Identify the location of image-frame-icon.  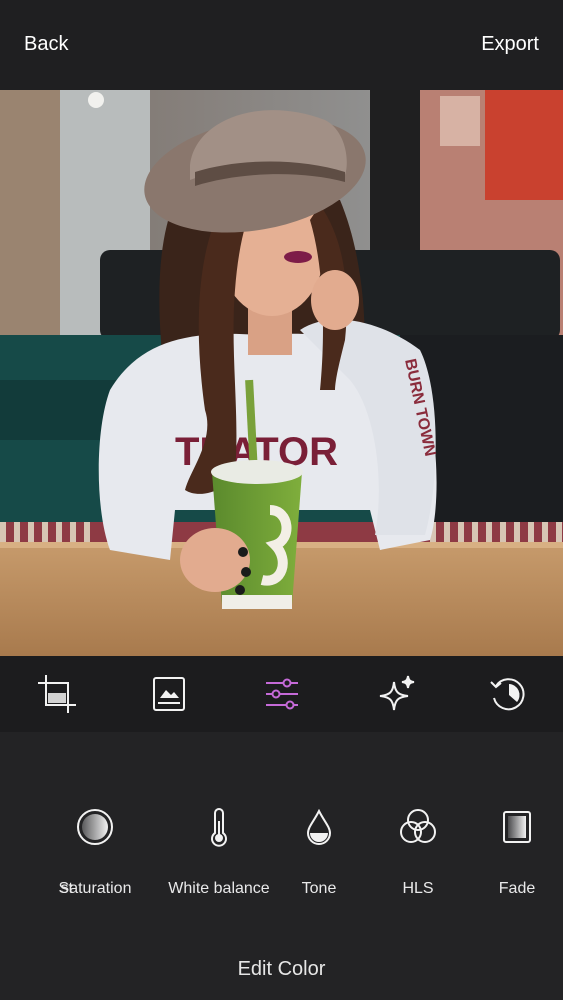
(169, 694).